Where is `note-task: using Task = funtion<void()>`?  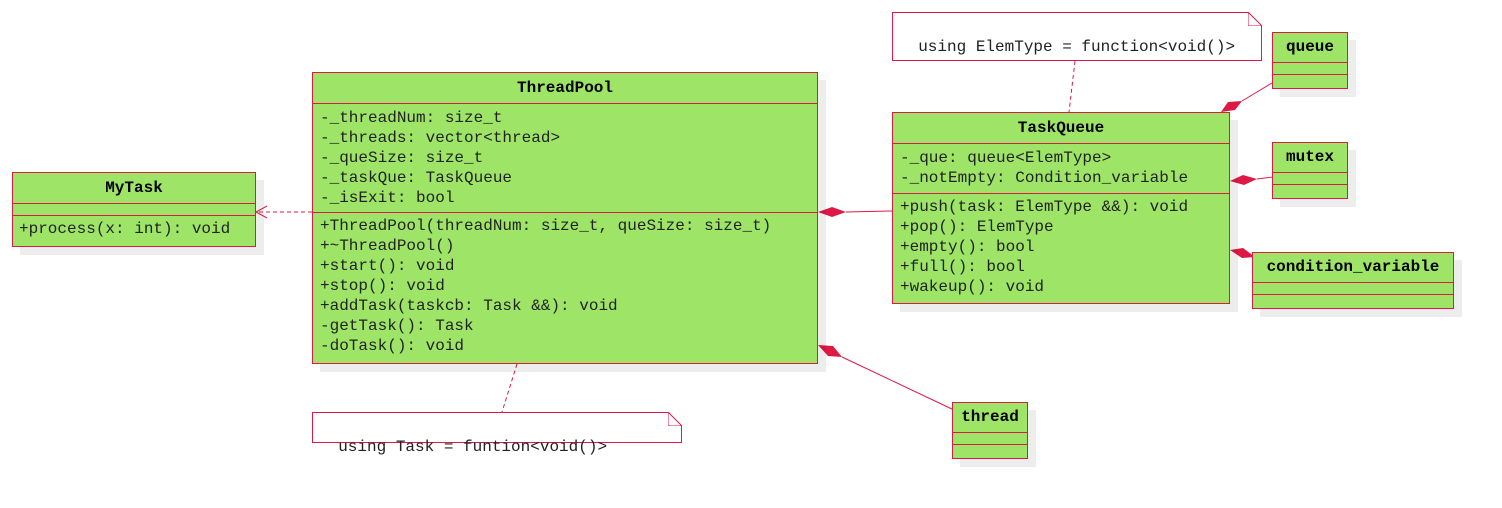
note-task: using Task = funtion<void()> is located at coordinates (497, 434).